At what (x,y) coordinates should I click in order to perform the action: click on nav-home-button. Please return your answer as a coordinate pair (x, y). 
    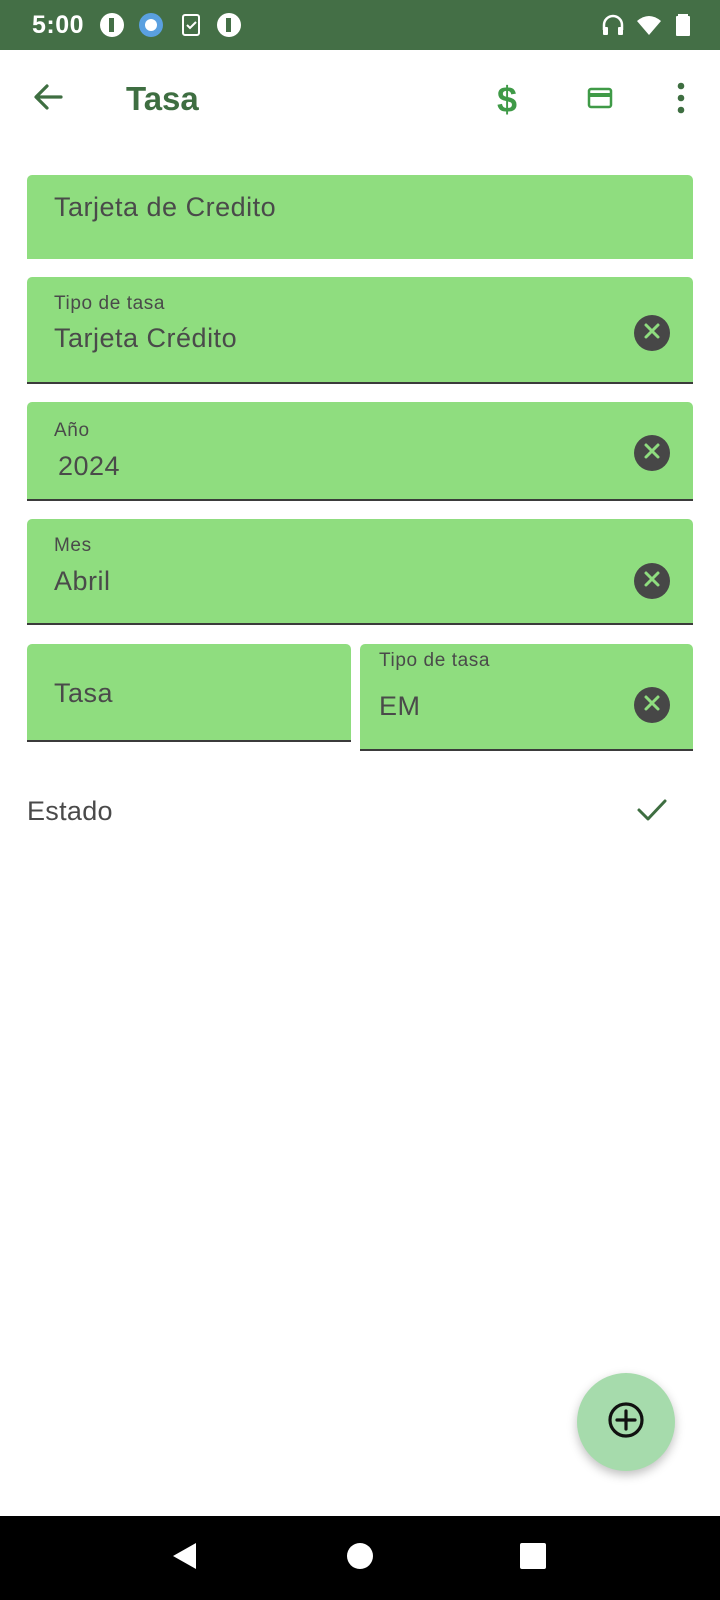
    Looking at the image, I should click on (360, 1558).